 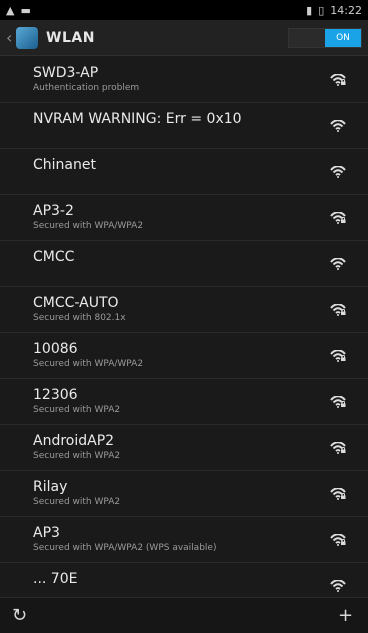 I want to click on wifi-network-item: ... 70E, so click(x=184, y=580).